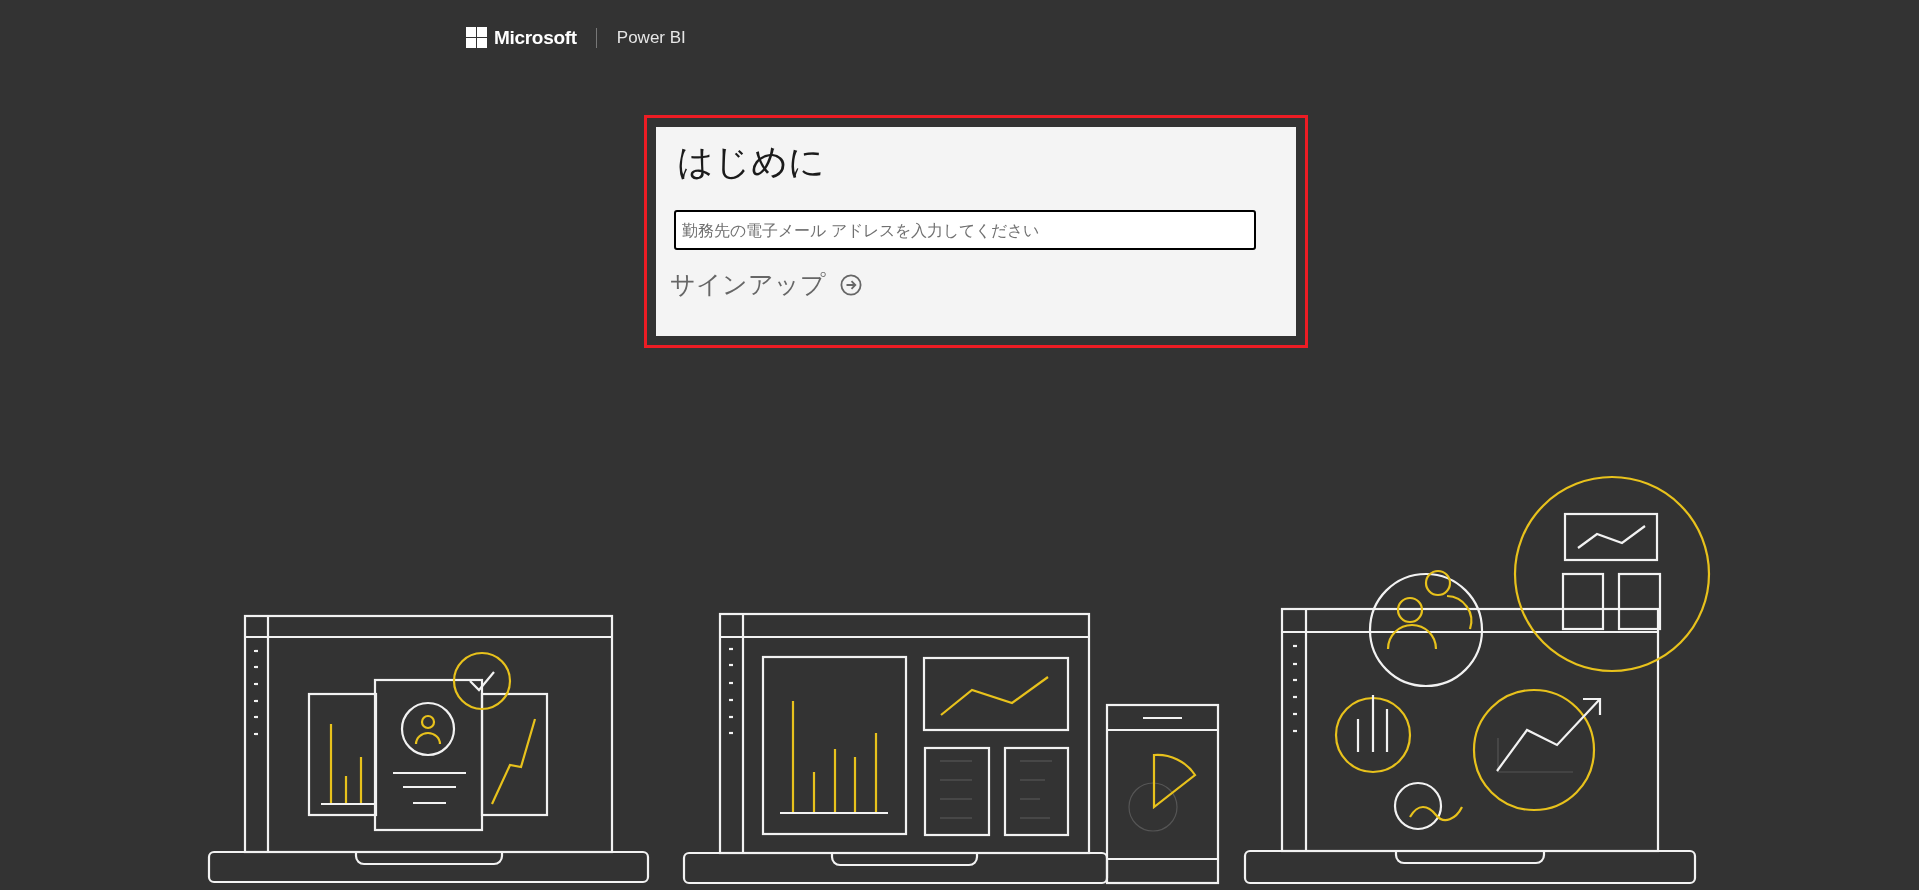 This screenshot has width=1919, height=890. Describe the element at coordinates (651, 37) in the screenshot. I see `product-name: Power BI` at that location.